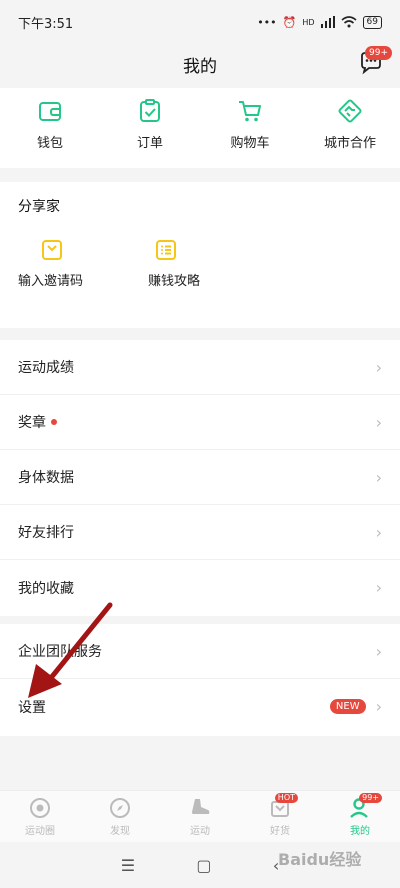 The height and width of the screenshot is (888, 400). I want to click on menu-item-friend-ranking: 好友排行 ›, so click(200, 532).